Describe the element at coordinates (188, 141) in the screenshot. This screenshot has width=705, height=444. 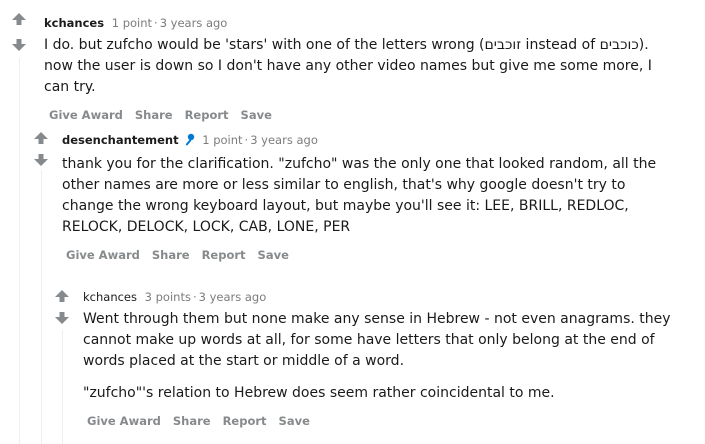
I see `microphone-icon` at that location.